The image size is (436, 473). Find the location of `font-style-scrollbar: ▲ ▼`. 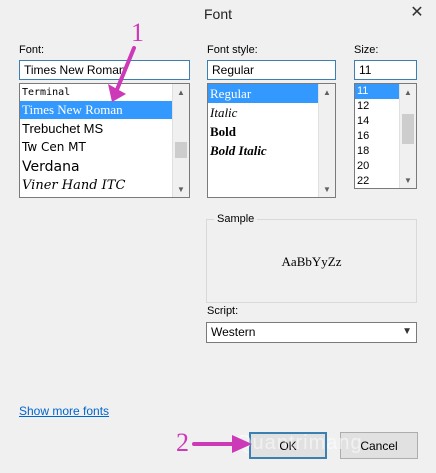

font-style-scrollbar: ▲ ▼ is located at coordinates (326, 140).